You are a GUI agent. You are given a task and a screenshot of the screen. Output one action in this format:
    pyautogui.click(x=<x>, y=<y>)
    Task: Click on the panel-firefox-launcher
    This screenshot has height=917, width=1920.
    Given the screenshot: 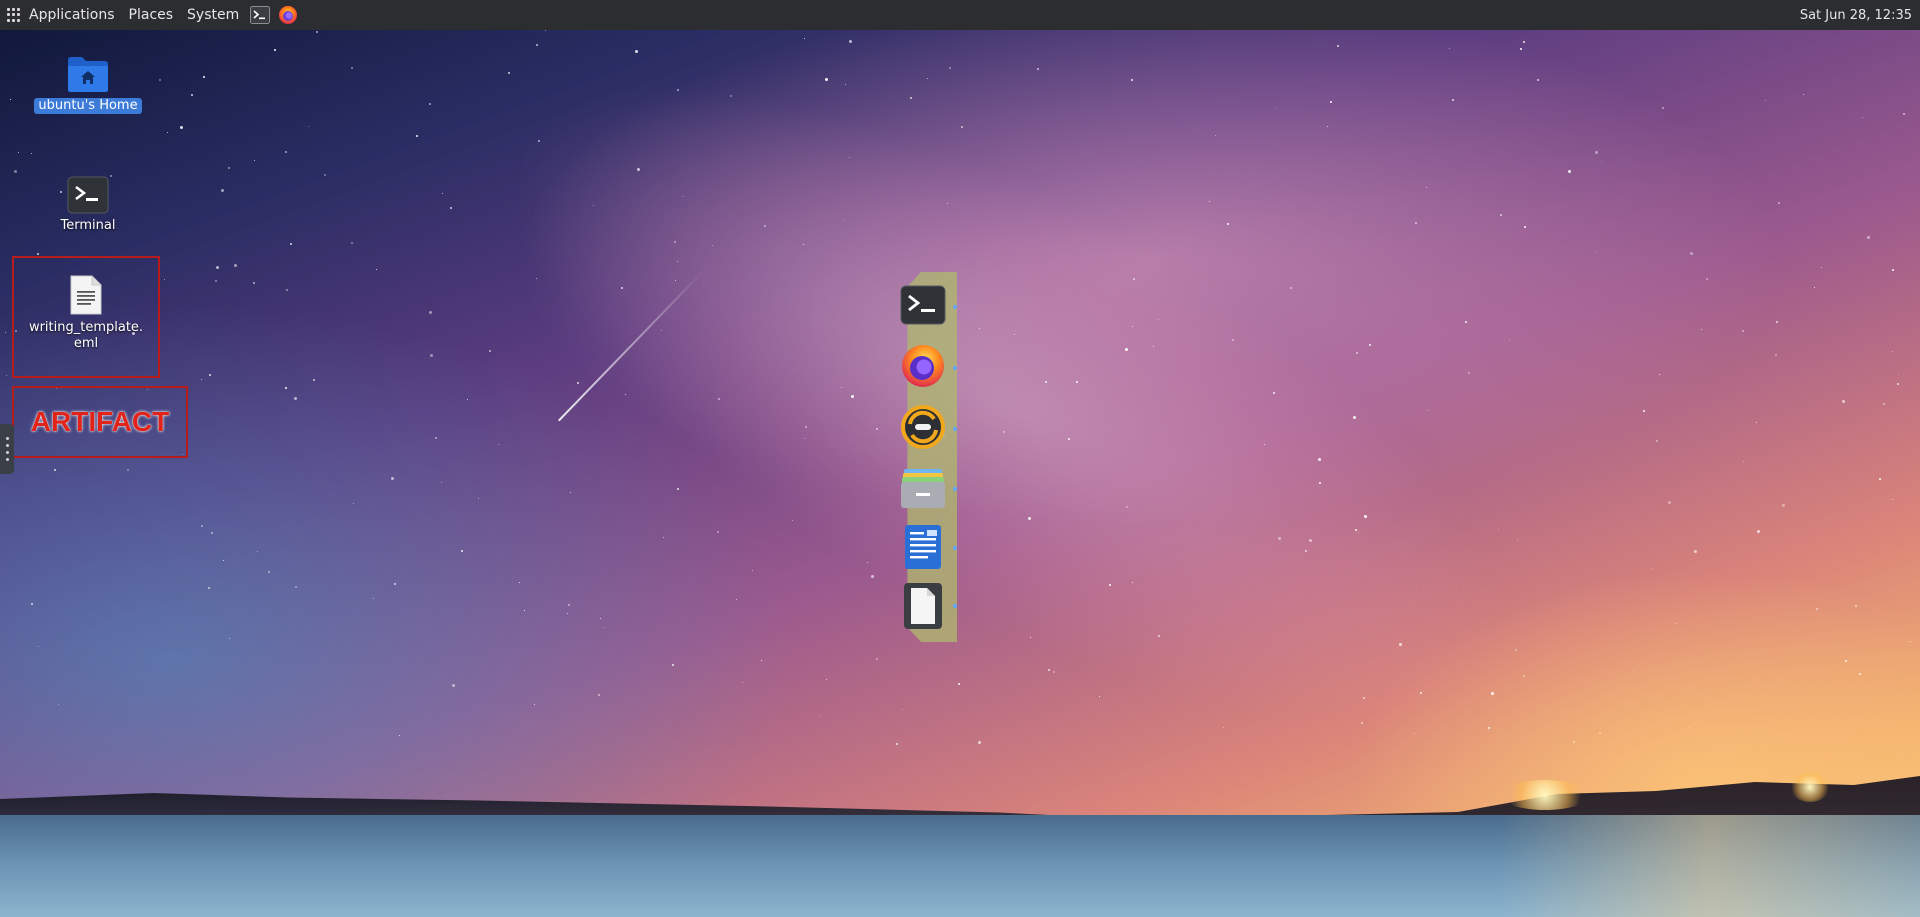 What is the action you would take?
    pyautogui.click(x=288, y=15)
    